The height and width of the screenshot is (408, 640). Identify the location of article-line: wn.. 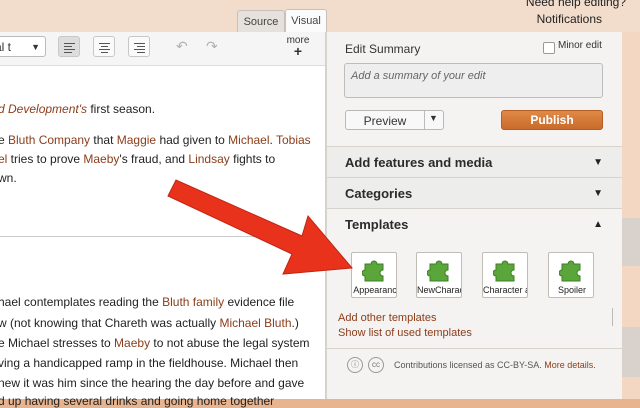
(8, 178).